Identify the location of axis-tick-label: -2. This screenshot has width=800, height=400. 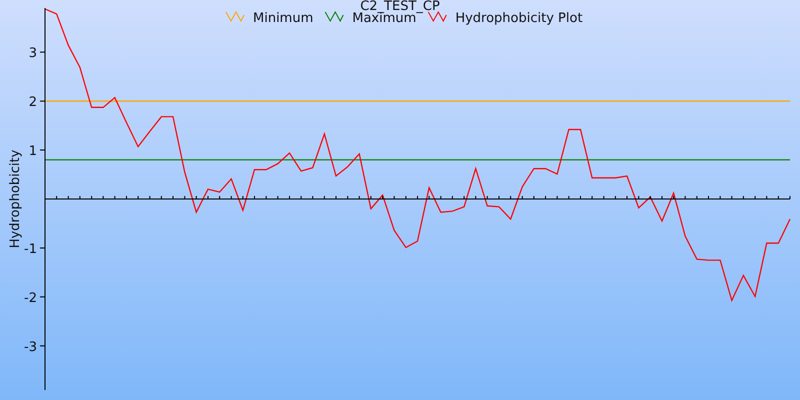
(30, 298).